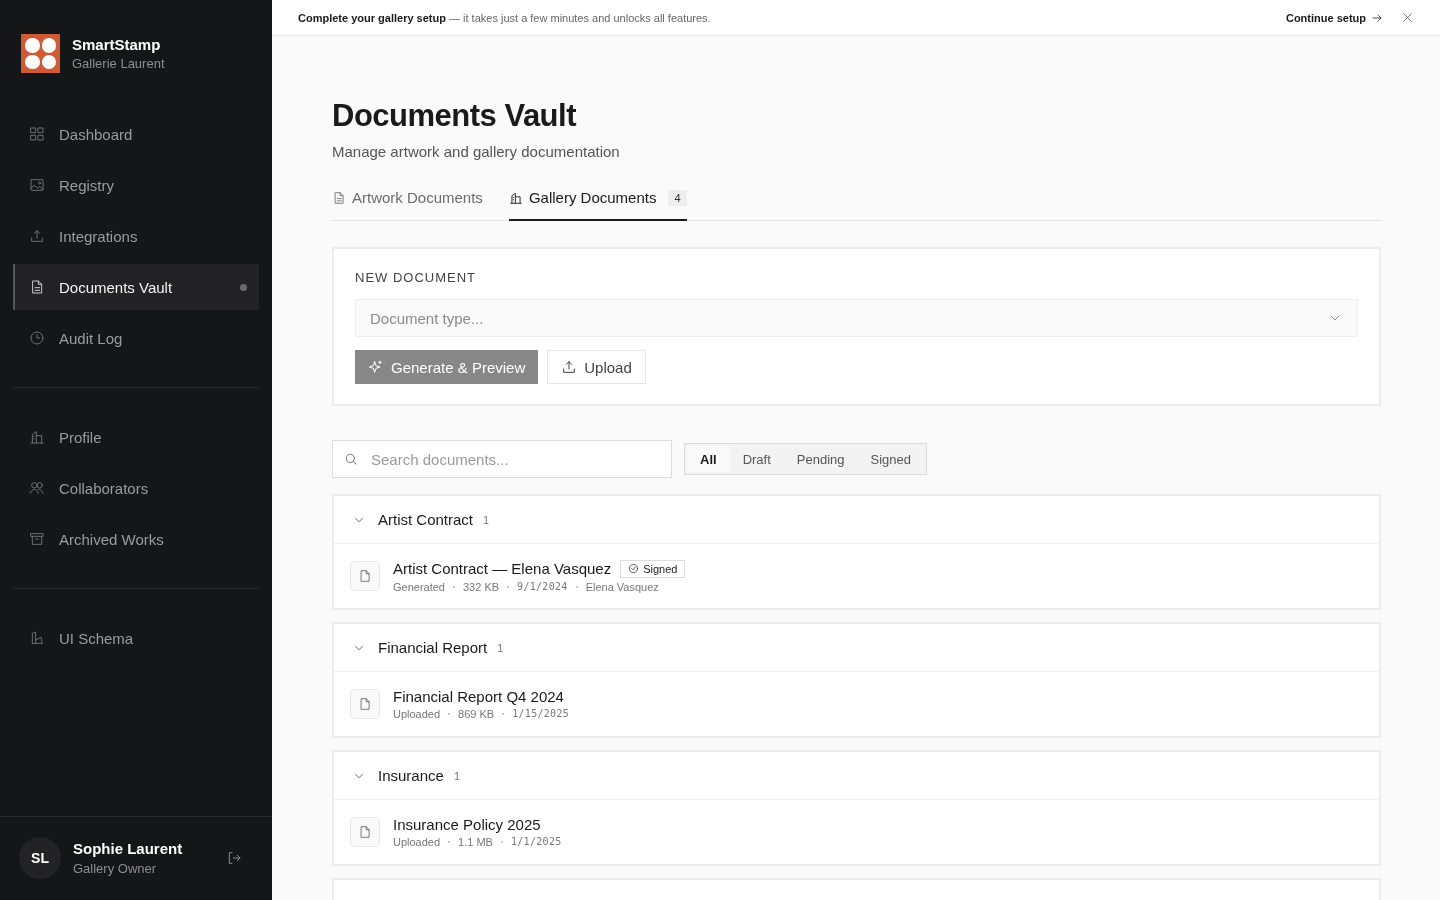 This screenshot has height=900, width=1440. Describe the element at coordinates (37, 488) in the screenshot. I see `users-icon` at that location.